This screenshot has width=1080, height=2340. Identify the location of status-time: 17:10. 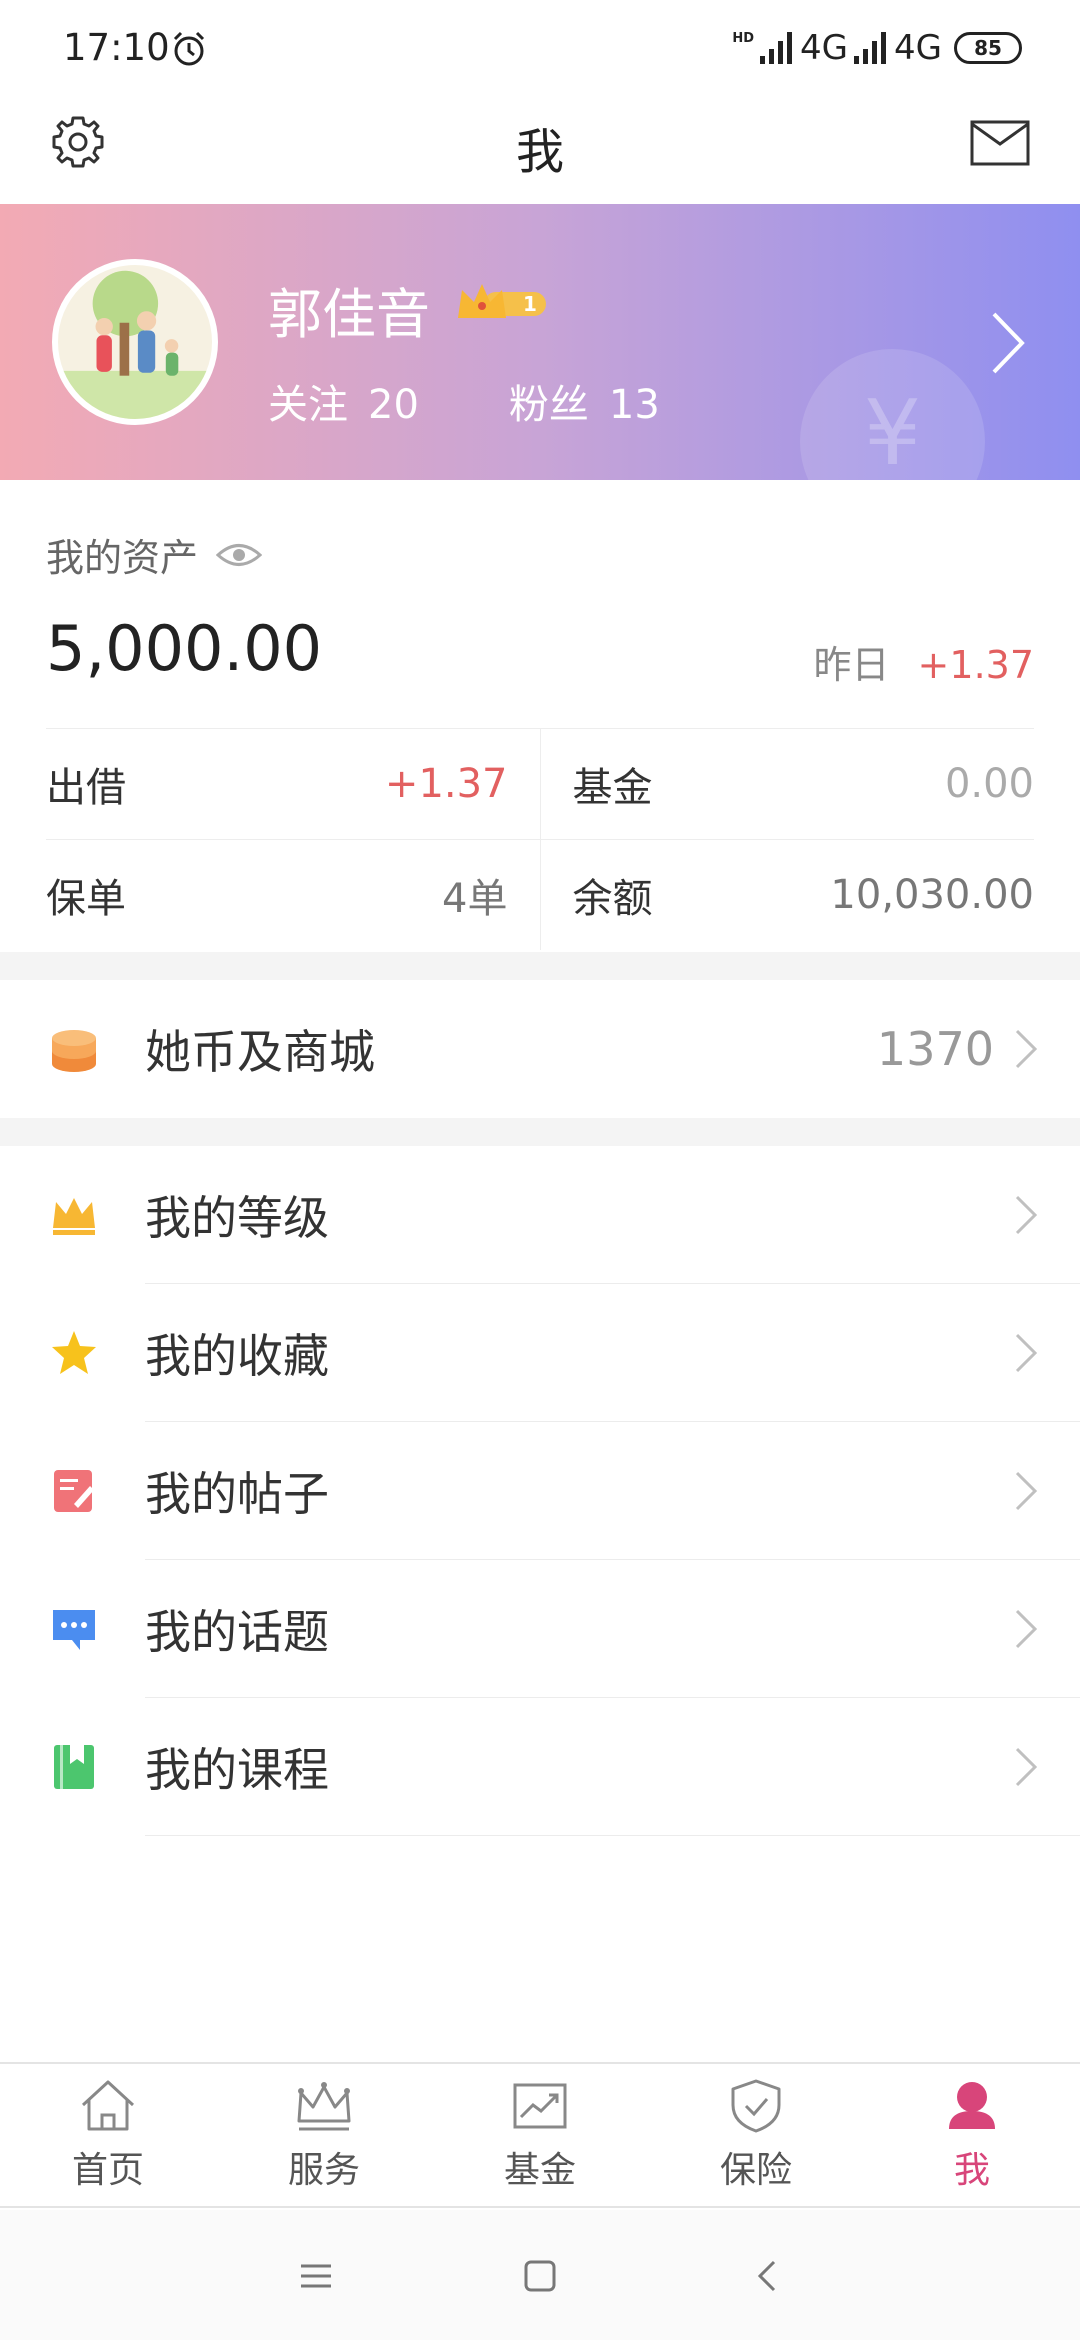
(116, 47).